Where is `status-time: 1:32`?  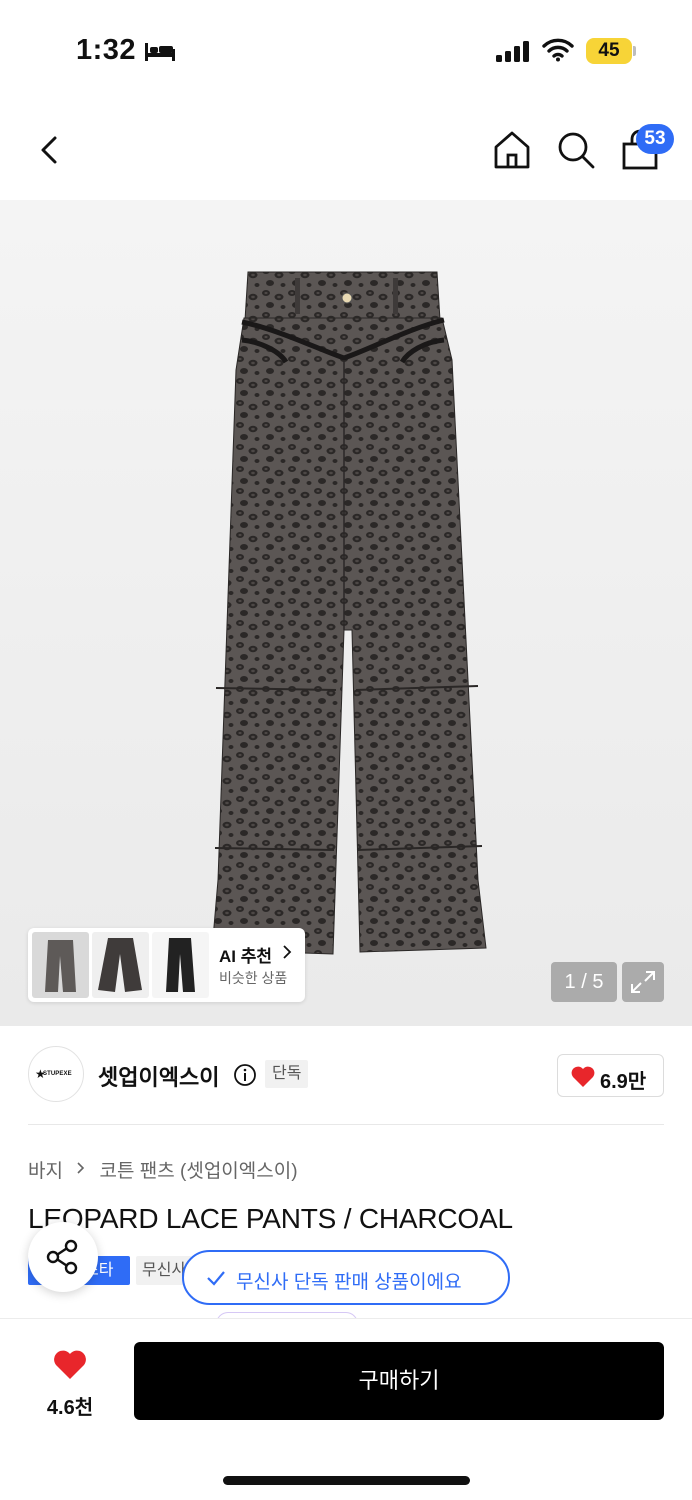 status-time: 1:32 is located at coordinates (106, 50).